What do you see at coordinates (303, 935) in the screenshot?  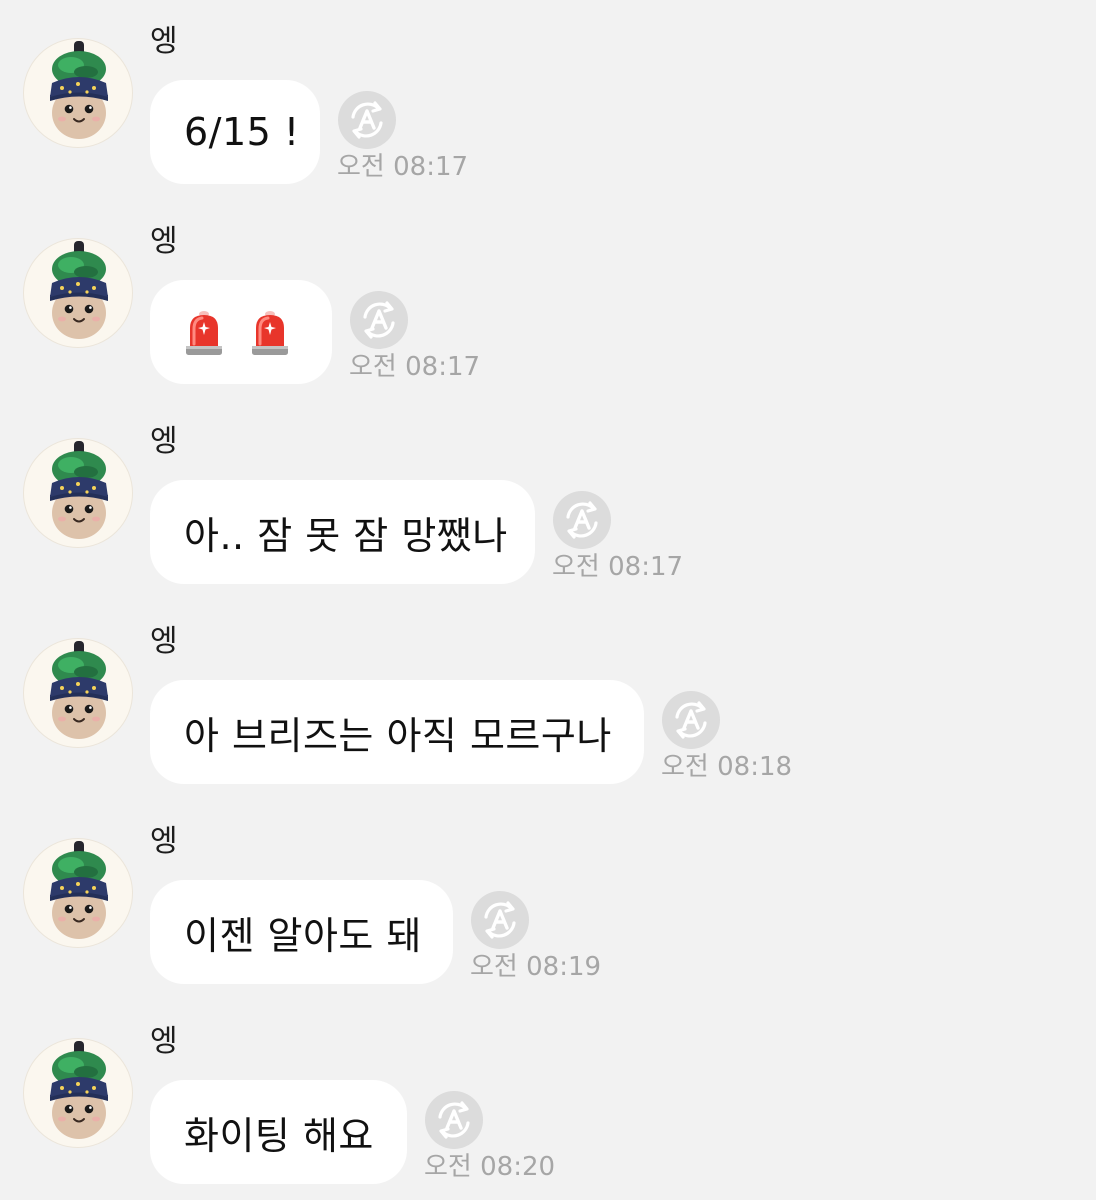 I see `message-text: 이젠 알아도 돼` at bounding box center [303, 935].